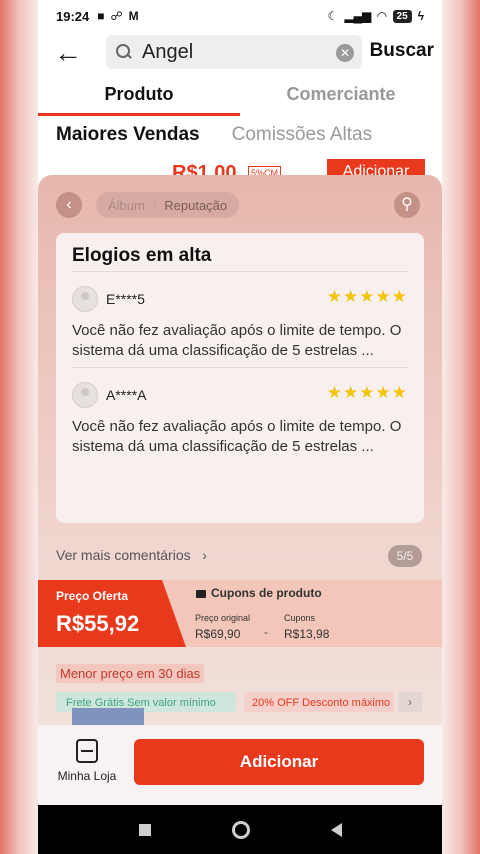  What do you see at coordinates (126, 205) in the screenshot?
I see `segment-album: Álbum` at bounding box center [126, 205].